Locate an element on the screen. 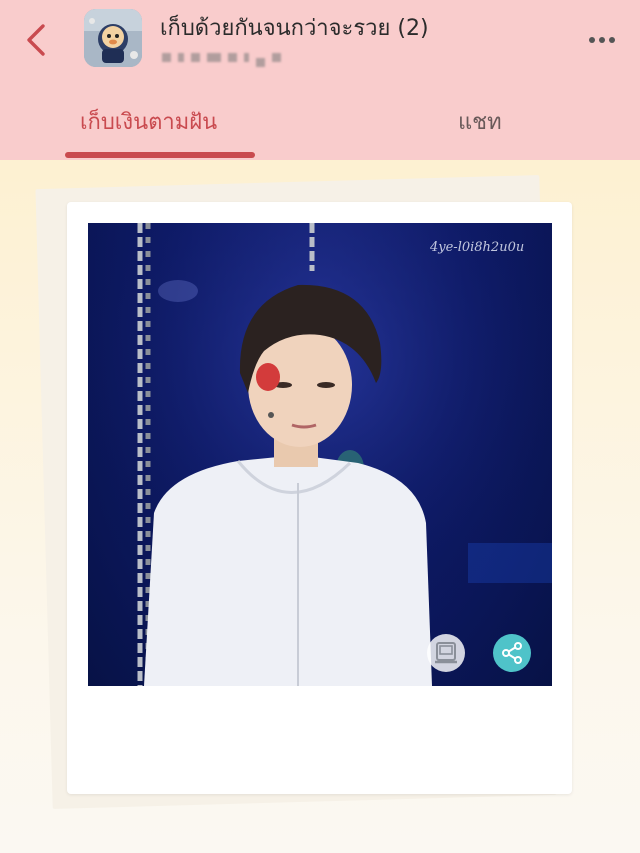 The height and width of the screenshot is (853, 640). more-dots-icon is located at coordinates (602, 40).